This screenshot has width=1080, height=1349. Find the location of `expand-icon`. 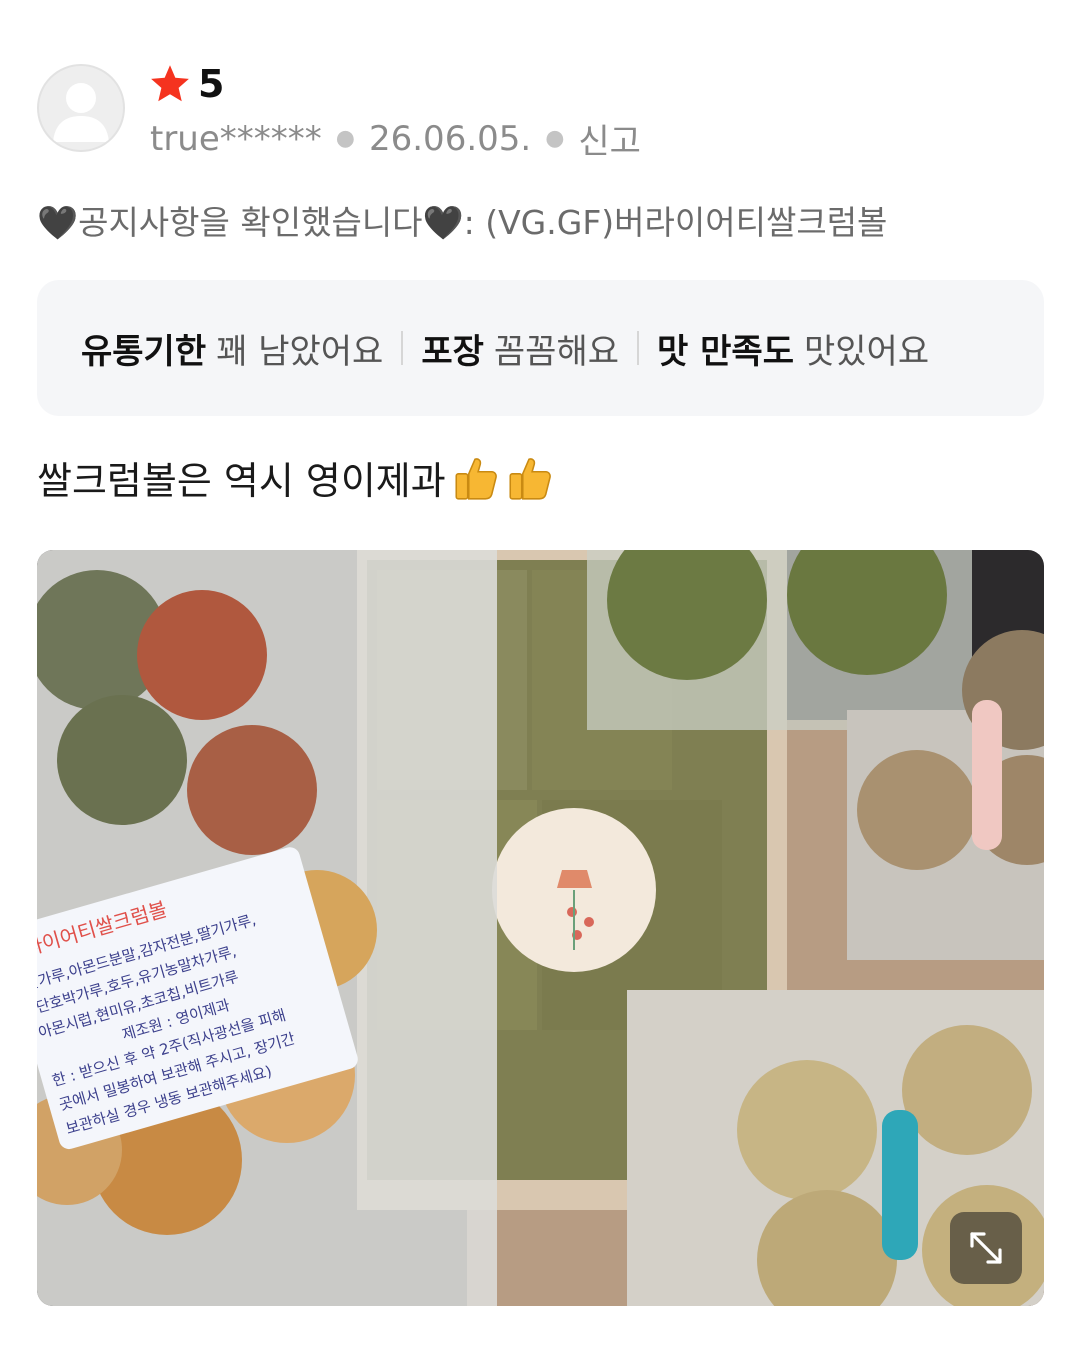

expand-icon is located at coordinates (986, 1248).